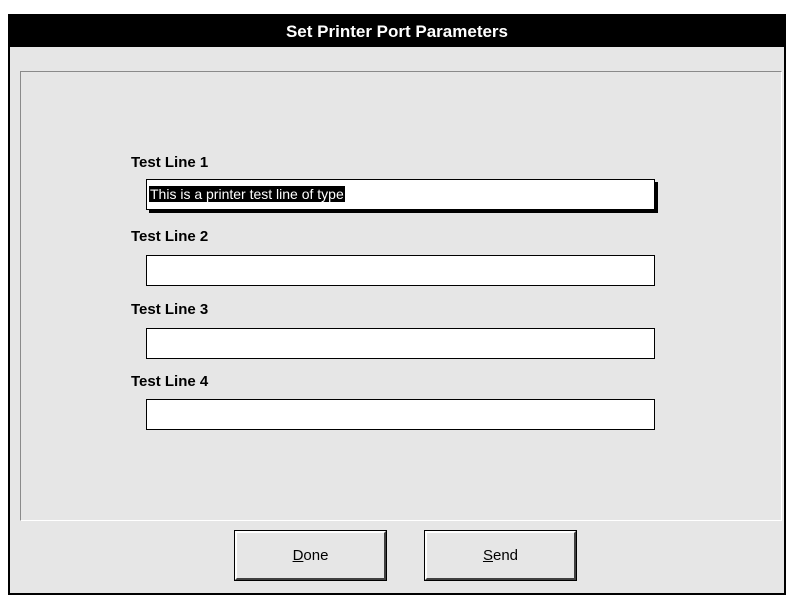  What do you see at coordinates (400, 414) in the screenshot?
I see `test-line-4-input` at bounding box center [400, 414].